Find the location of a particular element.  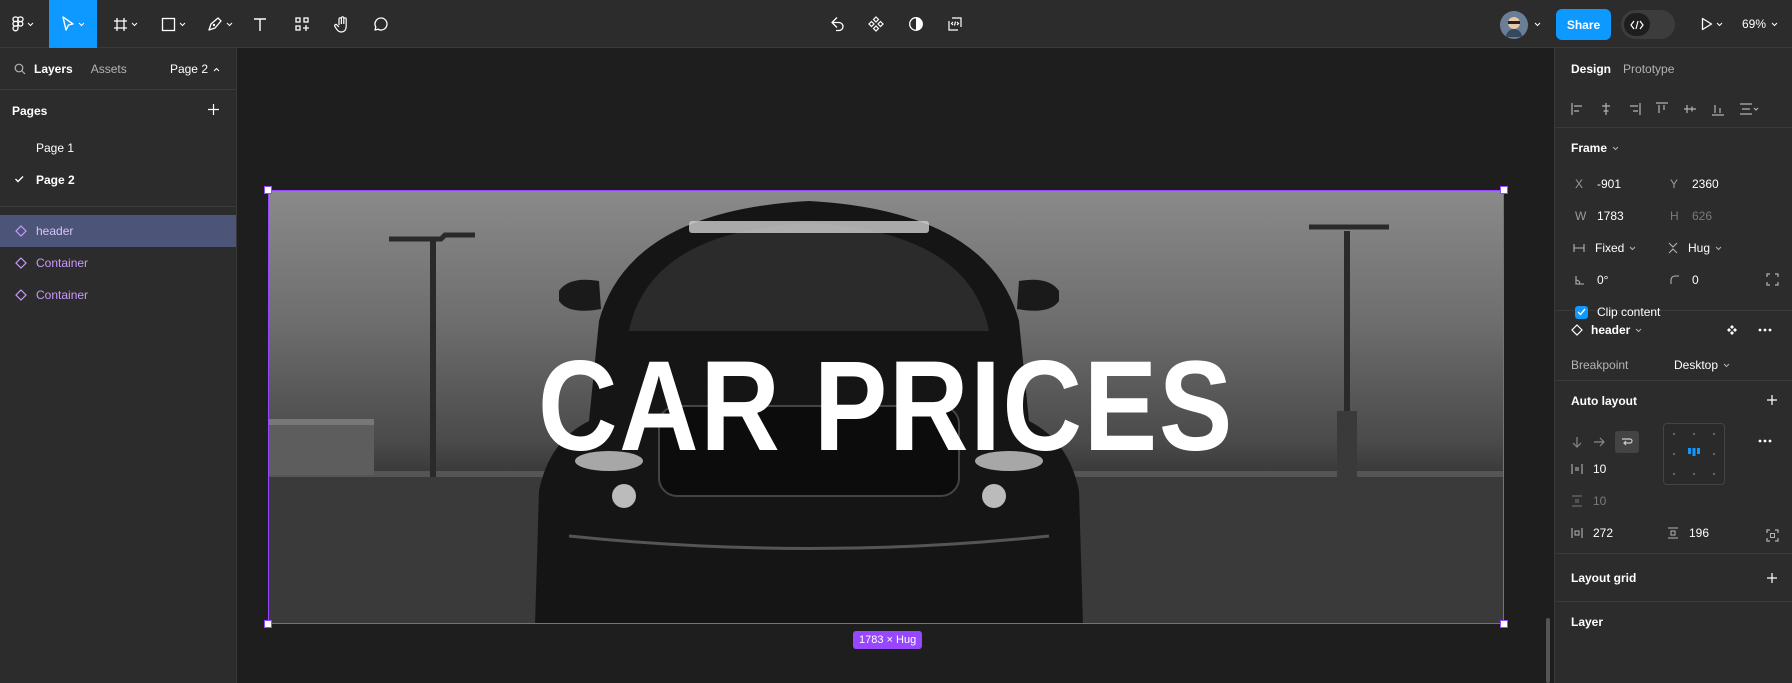

present-button is located at coordinates (1712, 24).